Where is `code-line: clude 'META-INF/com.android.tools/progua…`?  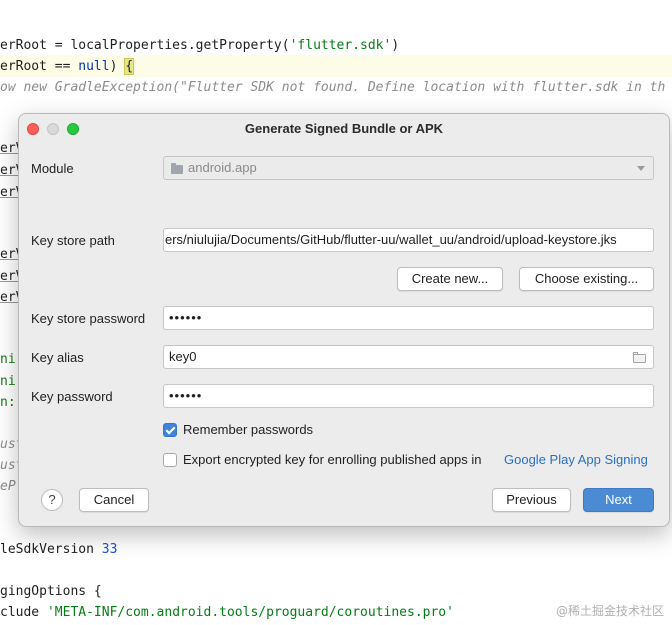 code-line: clude 'META-INF/com.android.tools/progua… is located at coordinates (227, 613).